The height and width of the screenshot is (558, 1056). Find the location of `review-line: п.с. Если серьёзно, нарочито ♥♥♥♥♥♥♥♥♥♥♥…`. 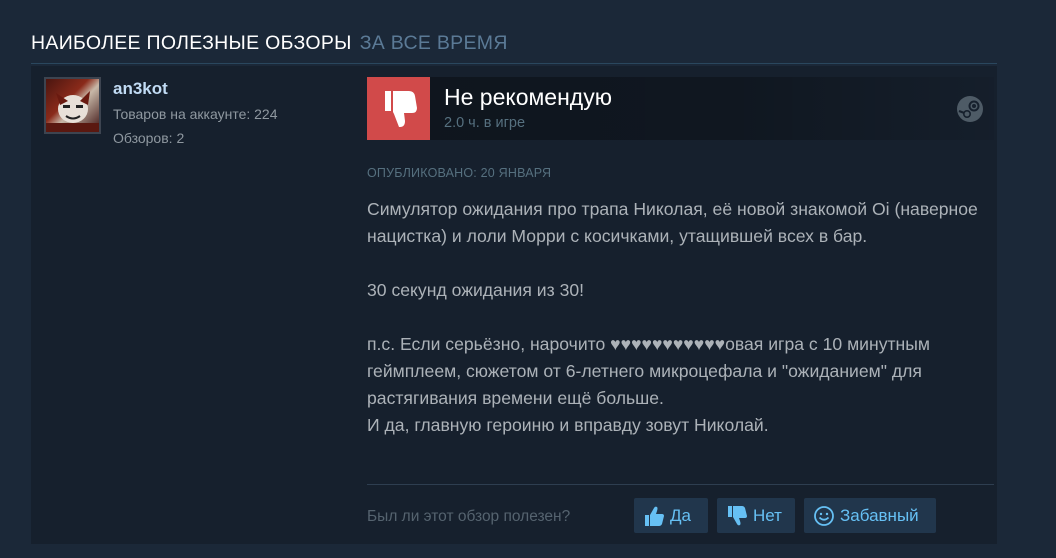

review-line: п.с. Если серьёзно, нарочито ♥♥♥♥♥♥♥♥♥♥♥… is located at coordinates (649, 371).